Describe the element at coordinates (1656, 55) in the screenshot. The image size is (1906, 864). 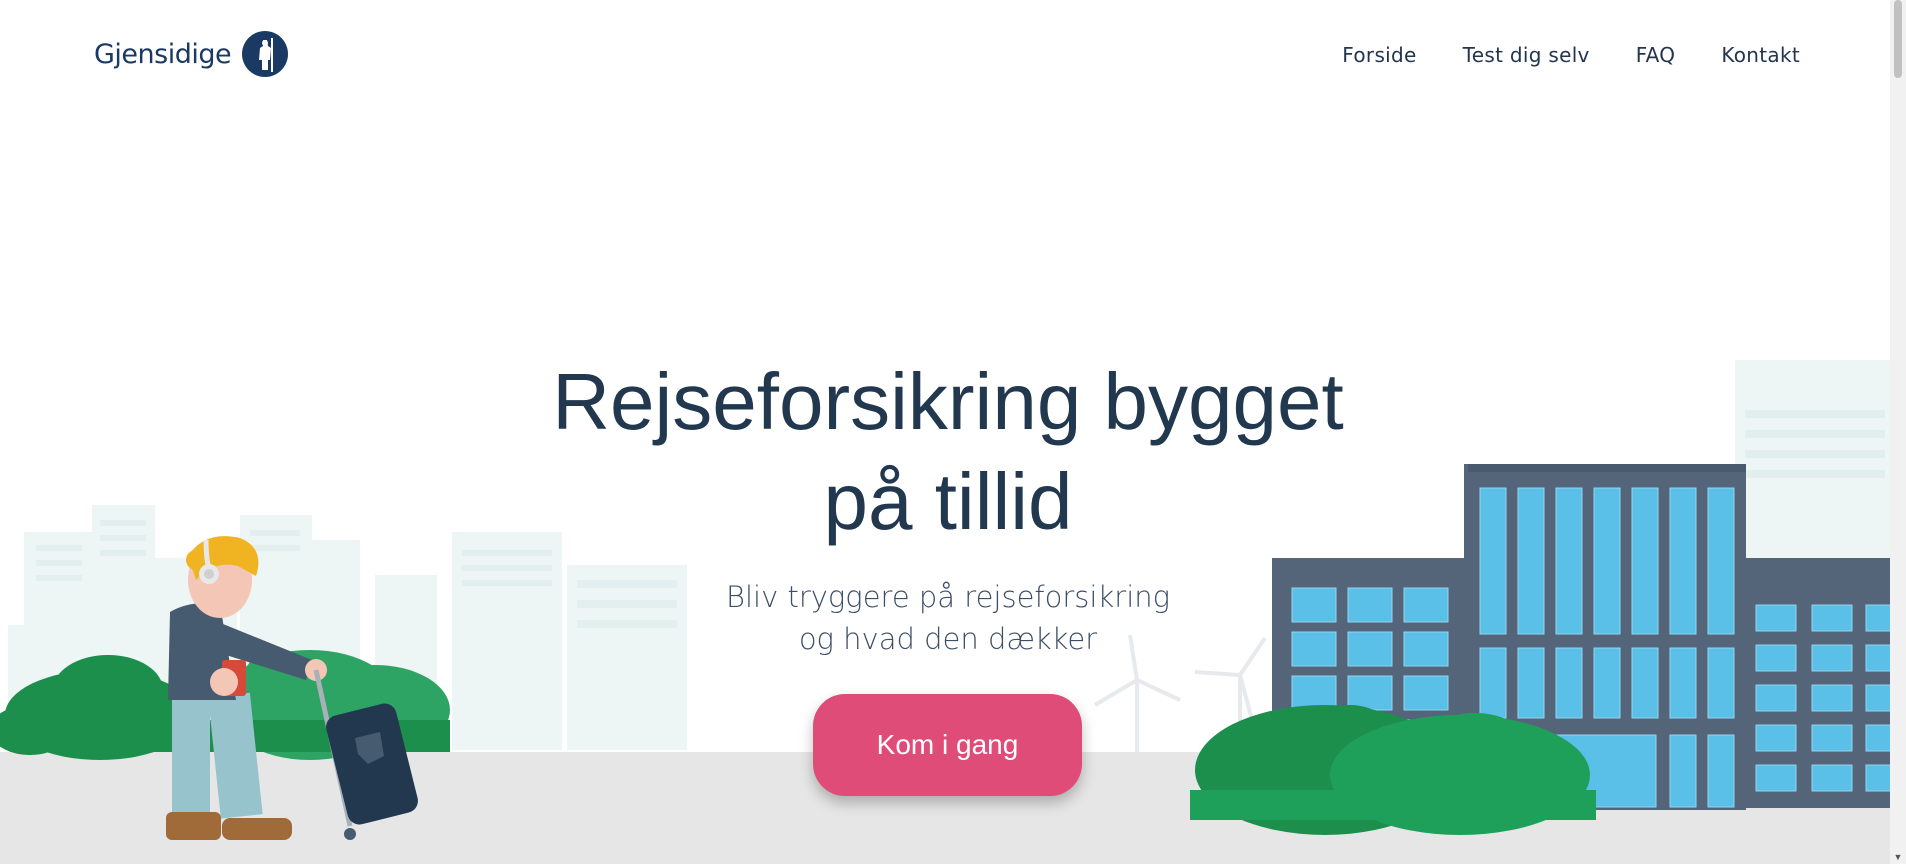
I see `nav-item-faq: FAQ` at that location.